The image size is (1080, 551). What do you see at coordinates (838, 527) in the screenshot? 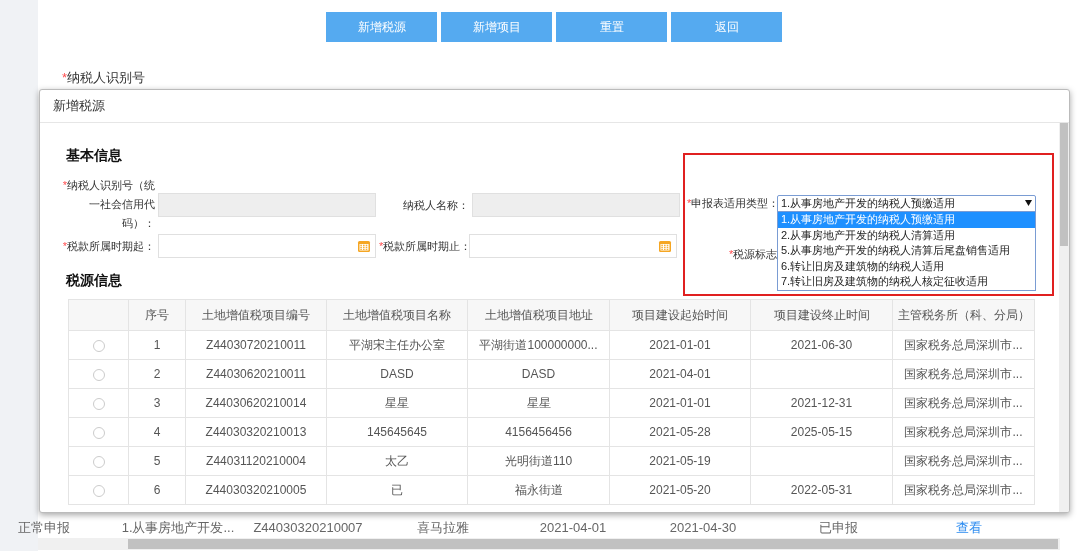
I see `table-cell-text: 已申报` at bounding box center [838, 527].